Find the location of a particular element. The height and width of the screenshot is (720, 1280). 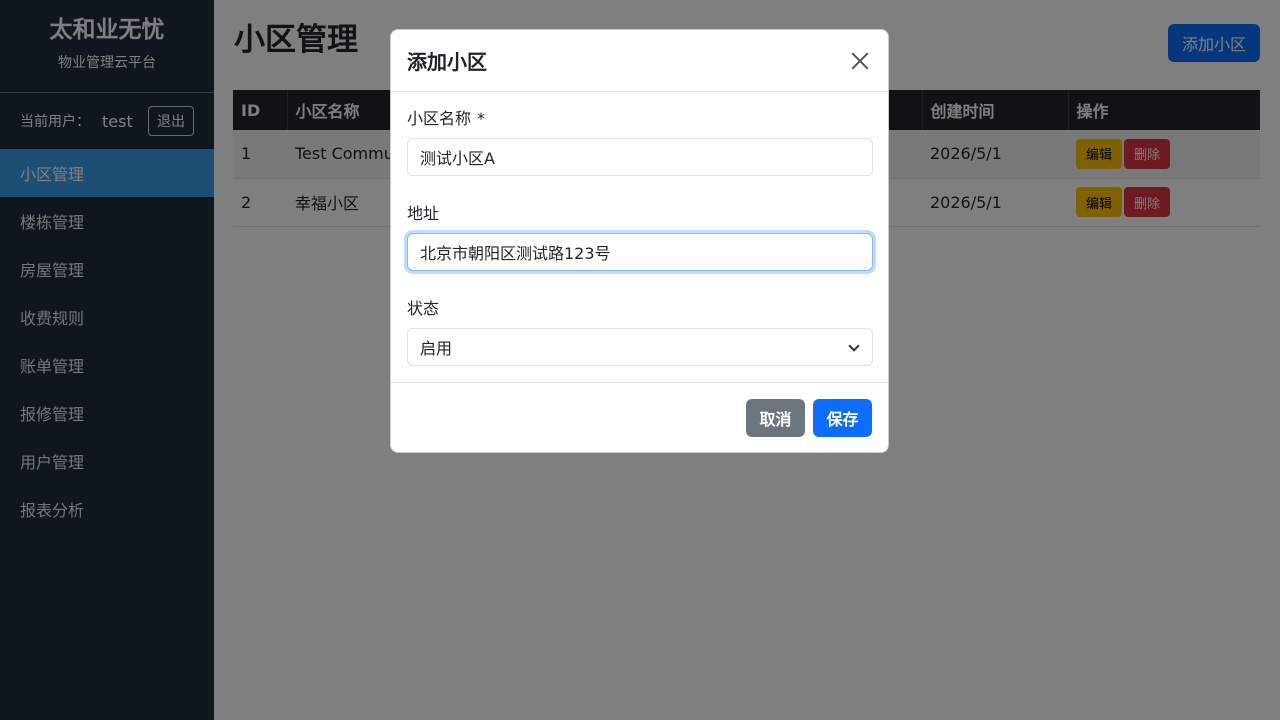

status-select-value: 启用 is located at coordinates (640, 347).